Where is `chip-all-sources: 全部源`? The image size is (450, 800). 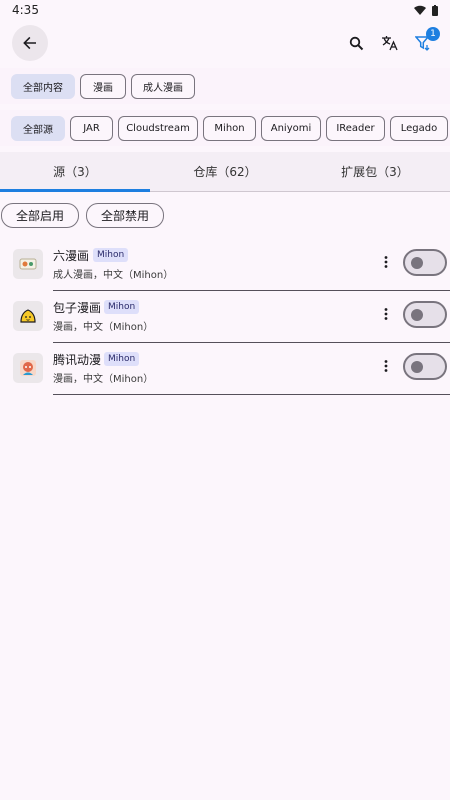 chip-all-sources: 全部源 is located at coordinates (38, 128).